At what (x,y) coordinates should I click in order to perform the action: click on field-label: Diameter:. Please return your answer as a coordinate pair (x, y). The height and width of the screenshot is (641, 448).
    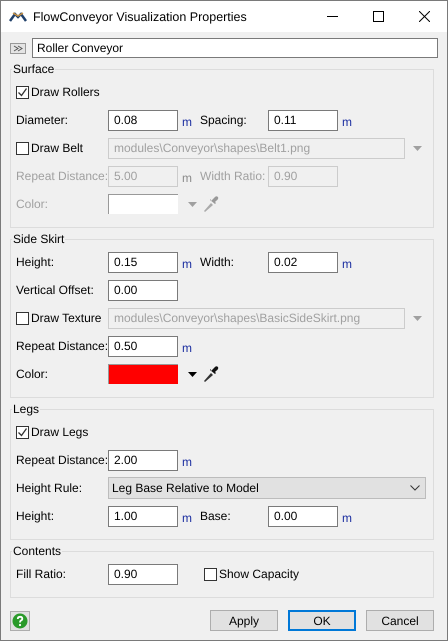
    Looking at the image, I should click on (43, 120).